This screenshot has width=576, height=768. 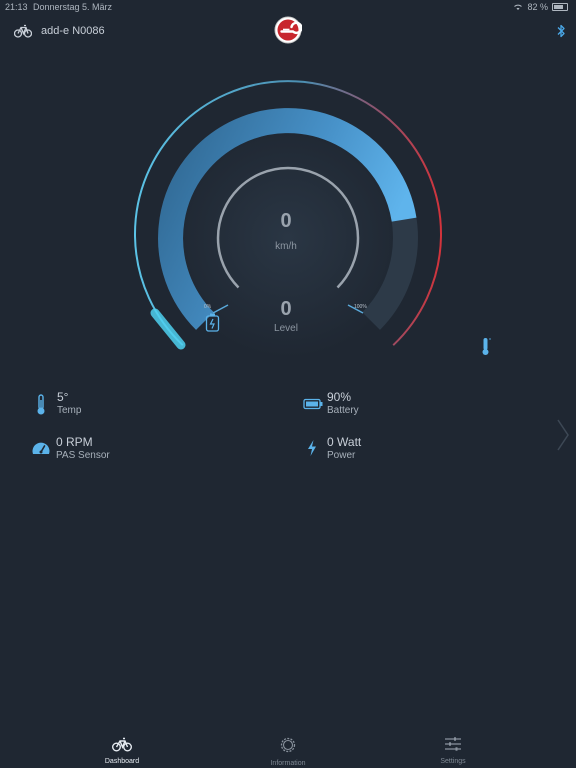 I want to click on wifi-icon, so click(x=518, y=7).